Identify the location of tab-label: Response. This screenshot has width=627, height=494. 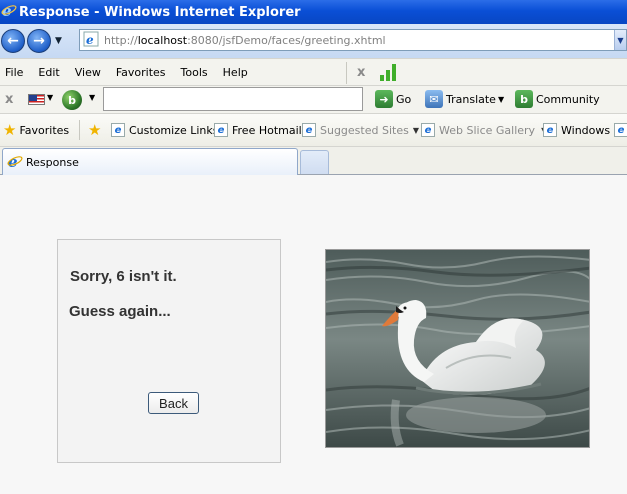
(52, 162).